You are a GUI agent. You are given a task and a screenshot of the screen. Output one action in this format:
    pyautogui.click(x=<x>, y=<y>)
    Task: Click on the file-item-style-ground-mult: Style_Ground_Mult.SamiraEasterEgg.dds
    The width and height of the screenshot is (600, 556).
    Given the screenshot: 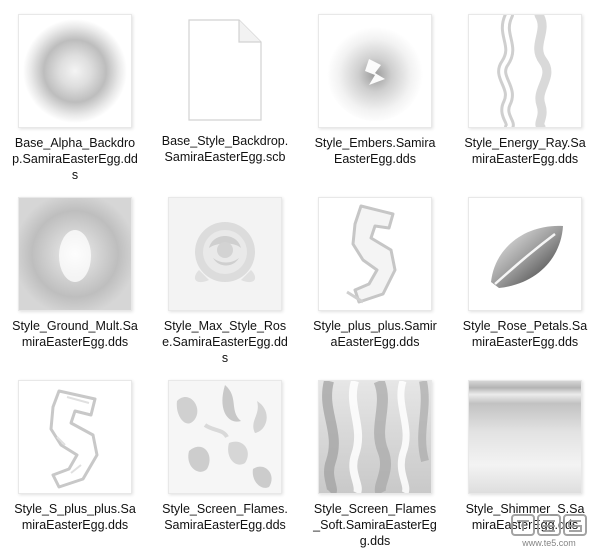 What is the action you would take?
    pyautogui.click(x=75, y=274)
    